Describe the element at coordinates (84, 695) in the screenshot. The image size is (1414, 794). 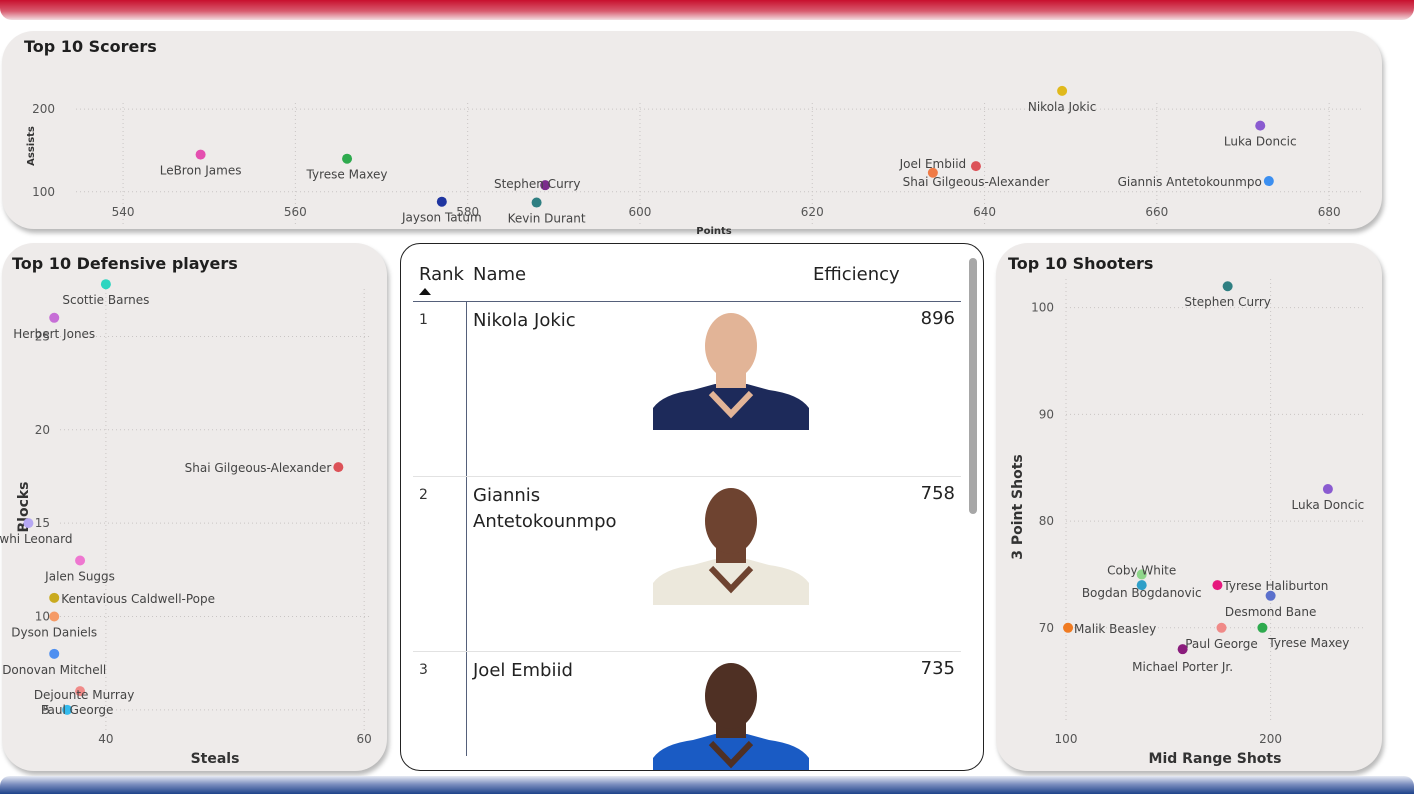
I see `defensive-point-label: Dejounte Murray` at that location.